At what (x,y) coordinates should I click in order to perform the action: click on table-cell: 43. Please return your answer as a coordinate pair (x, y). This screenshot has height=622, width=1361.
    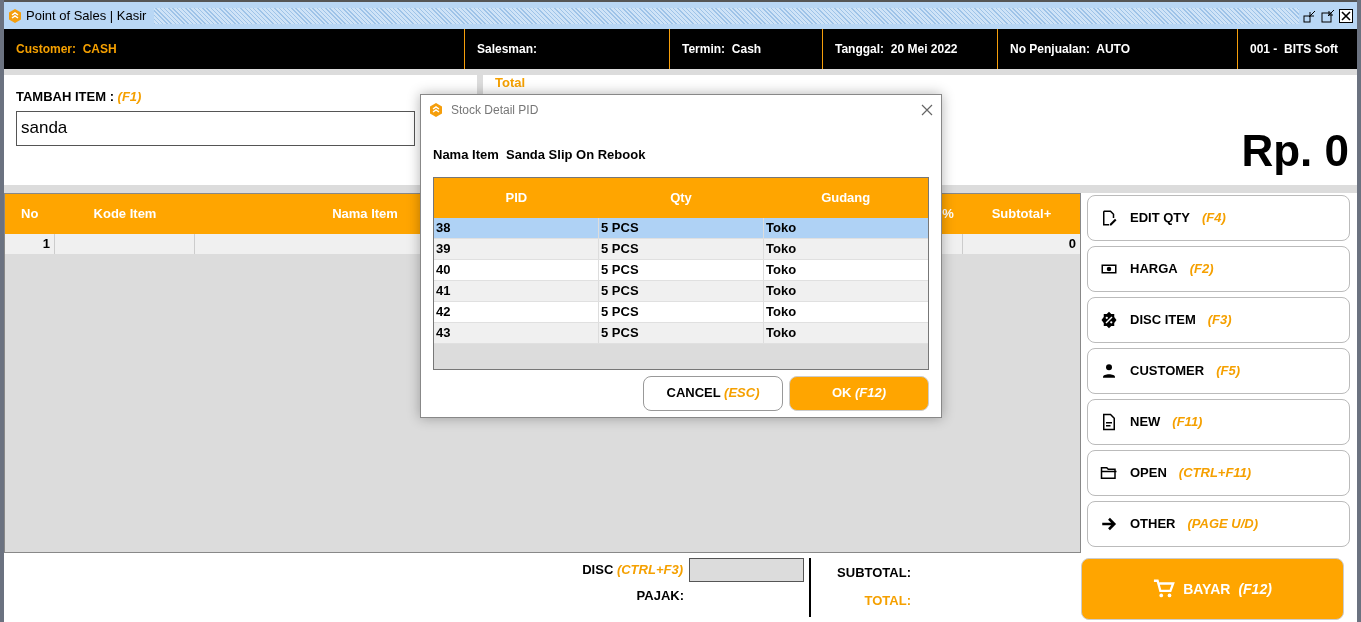
    Looking at the image, I should click on (443, 332).